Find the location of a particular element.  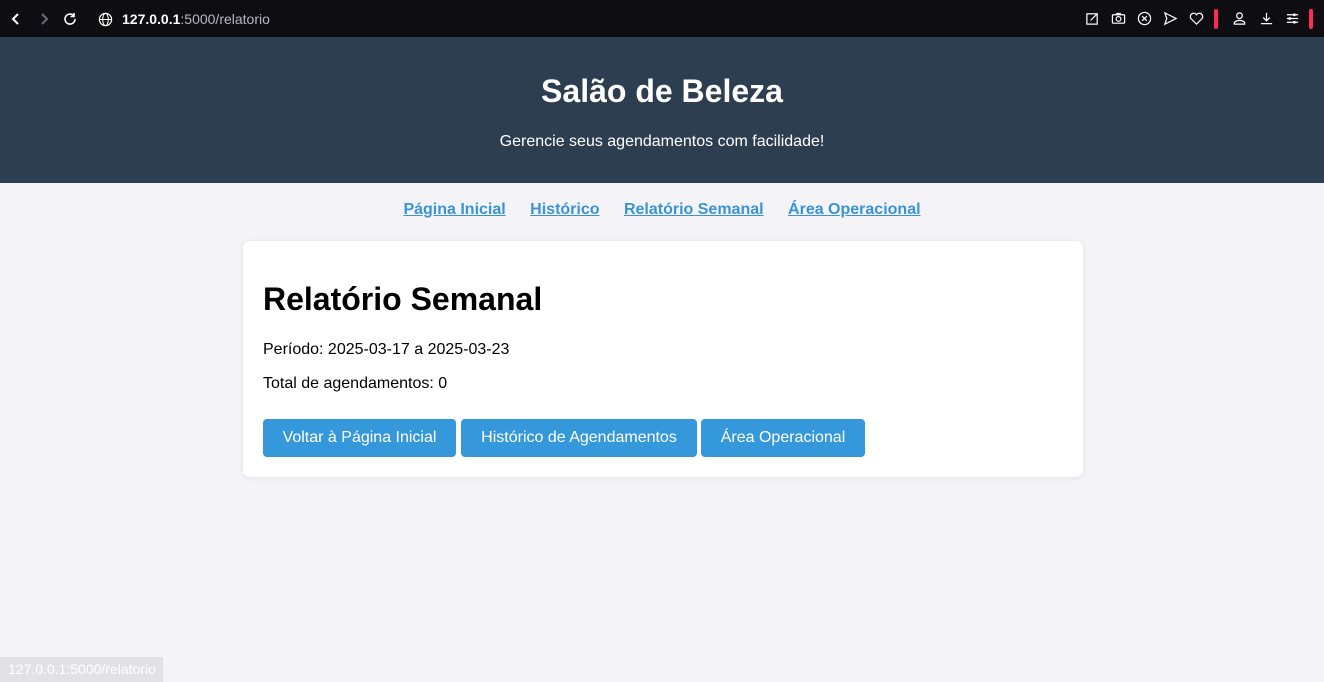

reload-icon is located at coordinates (70, 19).